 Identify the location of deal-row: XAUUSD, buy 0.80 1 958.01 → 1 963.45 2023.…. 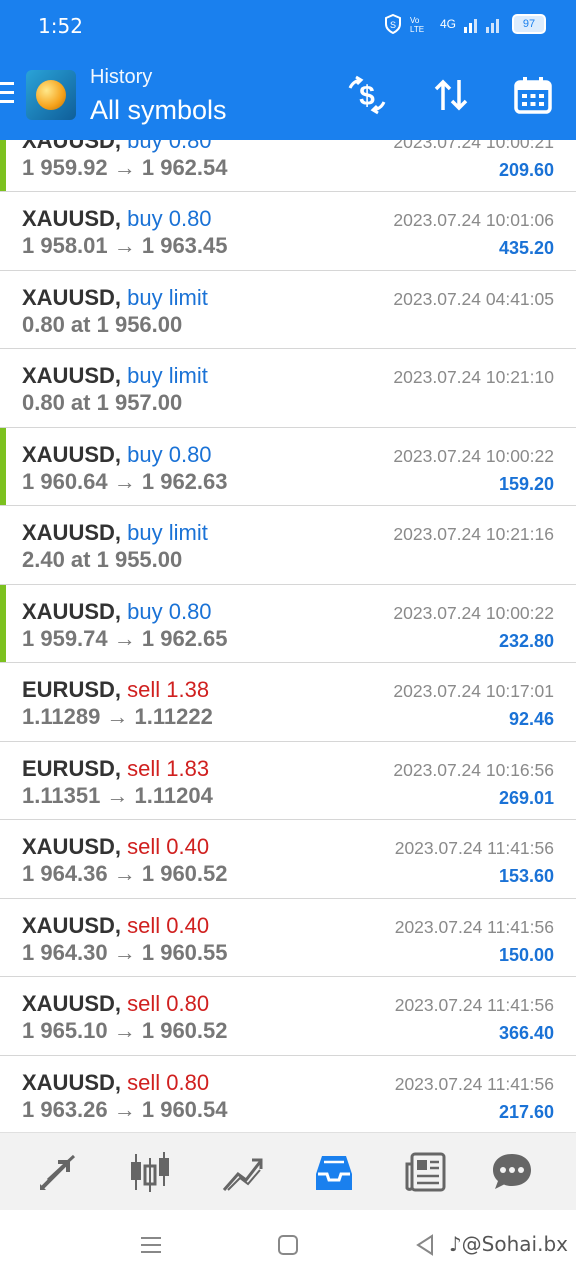
(288, 231).